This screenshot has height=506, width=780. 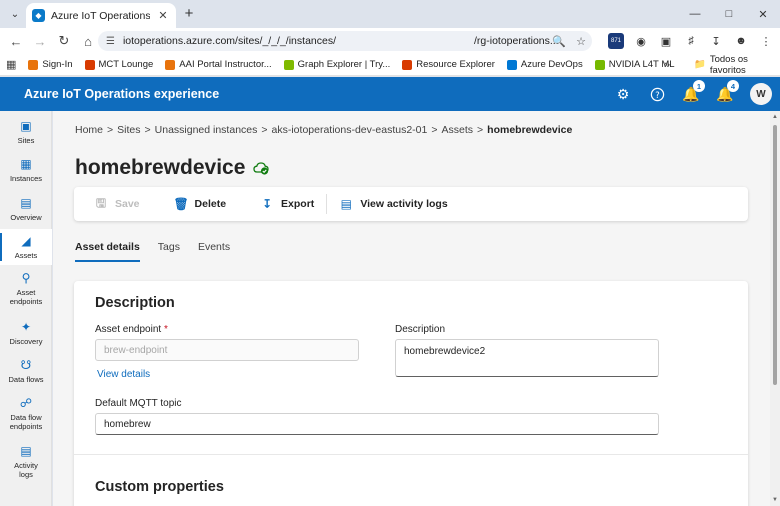 I want to click on description-field: homebrewdevice2, so click(x=527, y=358).